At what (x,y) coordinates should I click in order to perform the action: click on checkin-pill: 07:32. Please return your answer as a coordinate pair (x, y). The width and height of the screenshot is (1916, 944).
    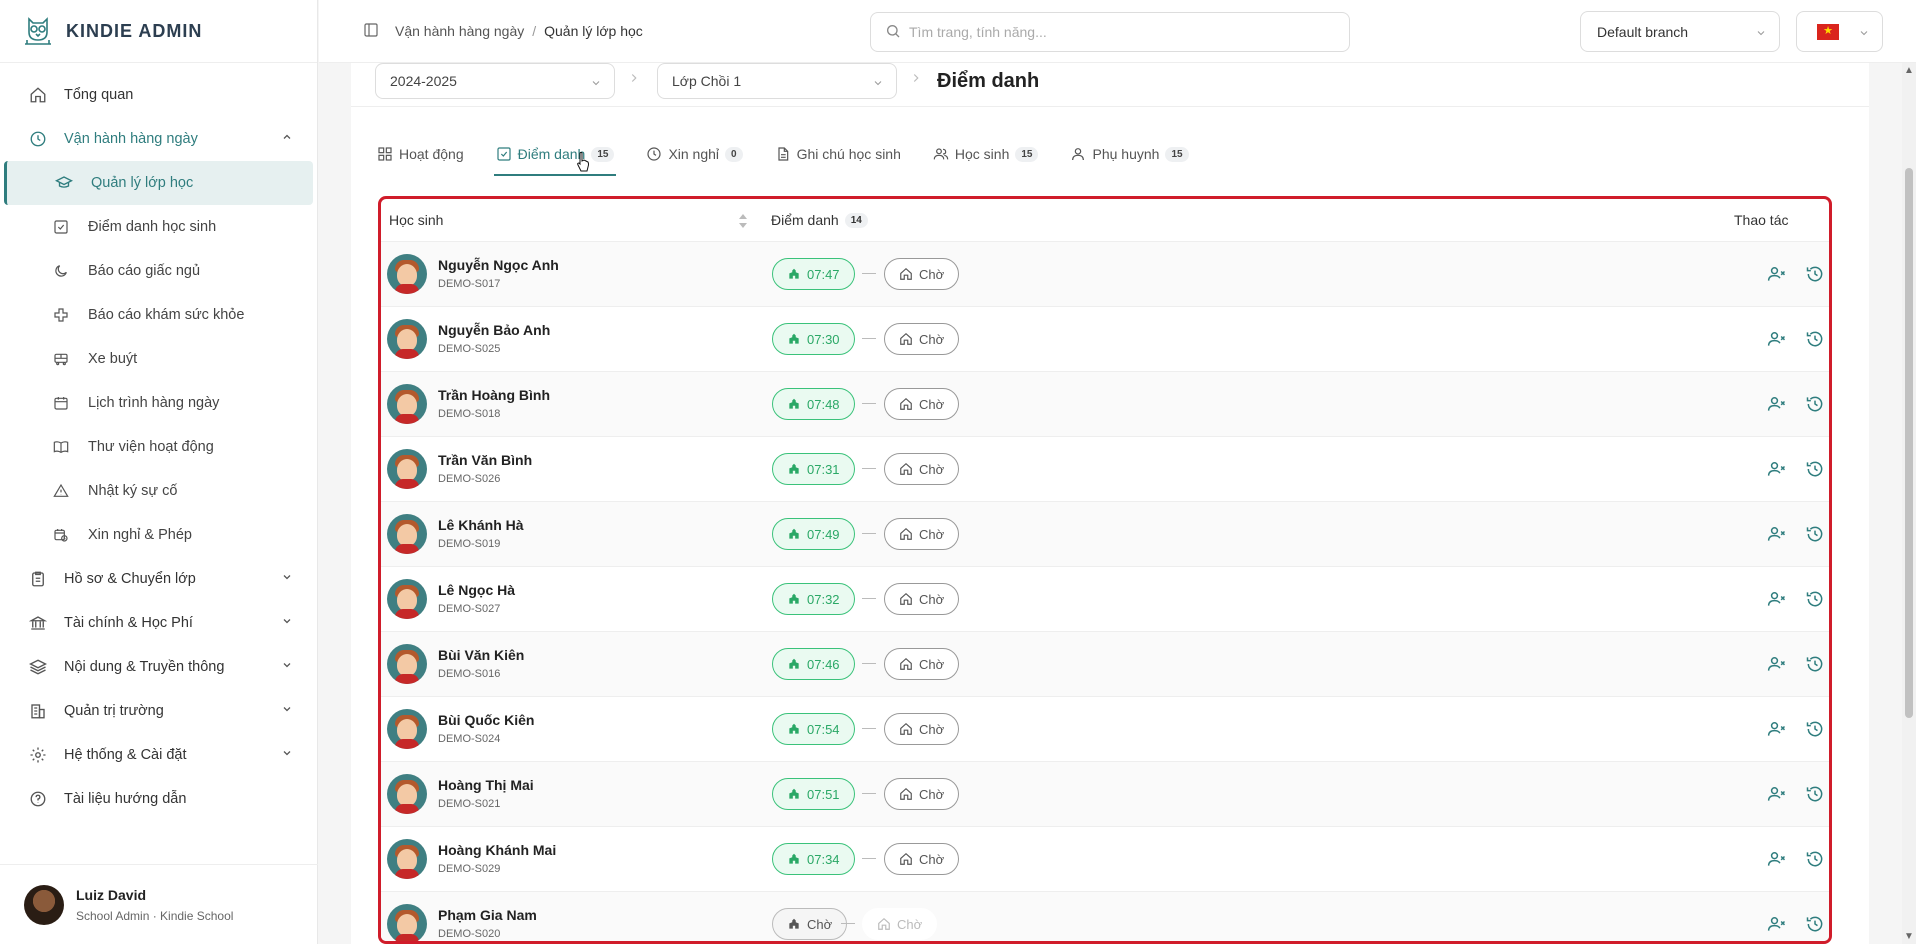
    Looking at the image, I should click on (813, 599).